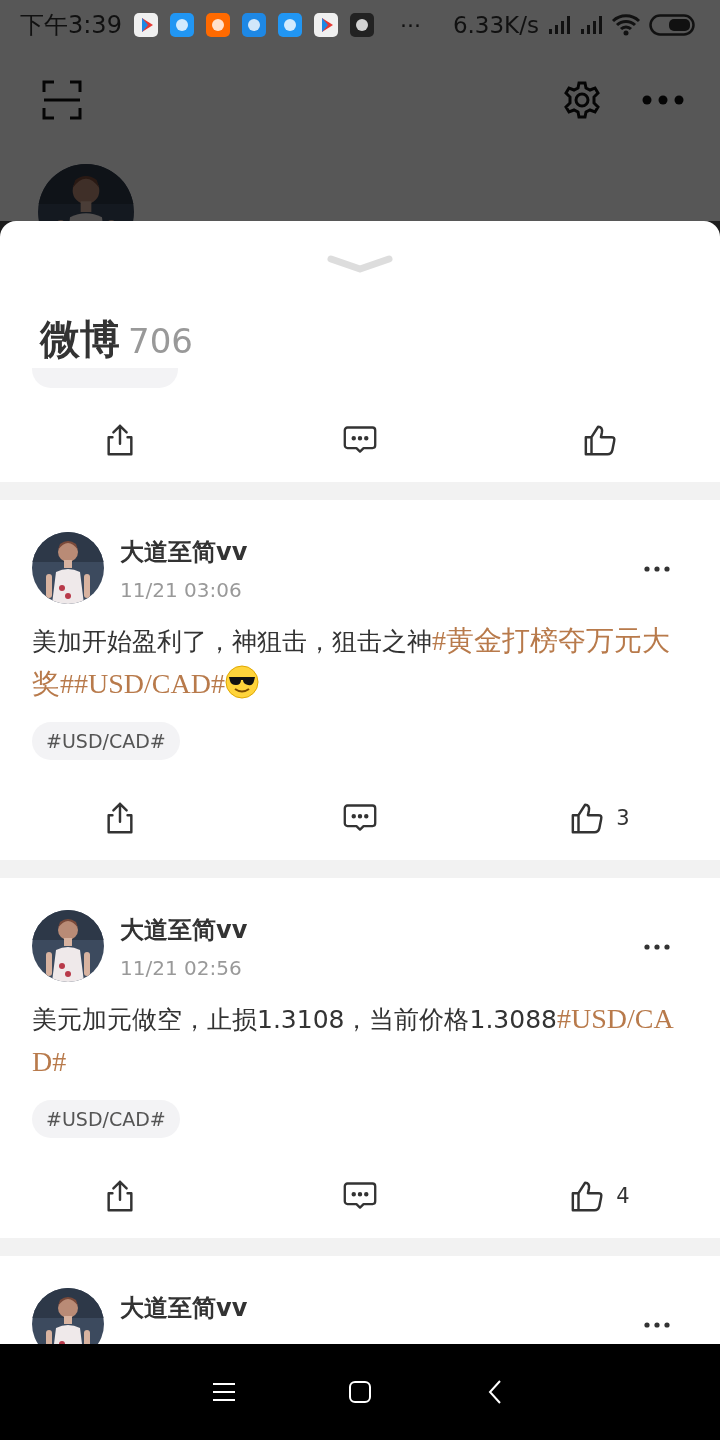  I want to click on sheet-title: 微博, so click(80, 339).